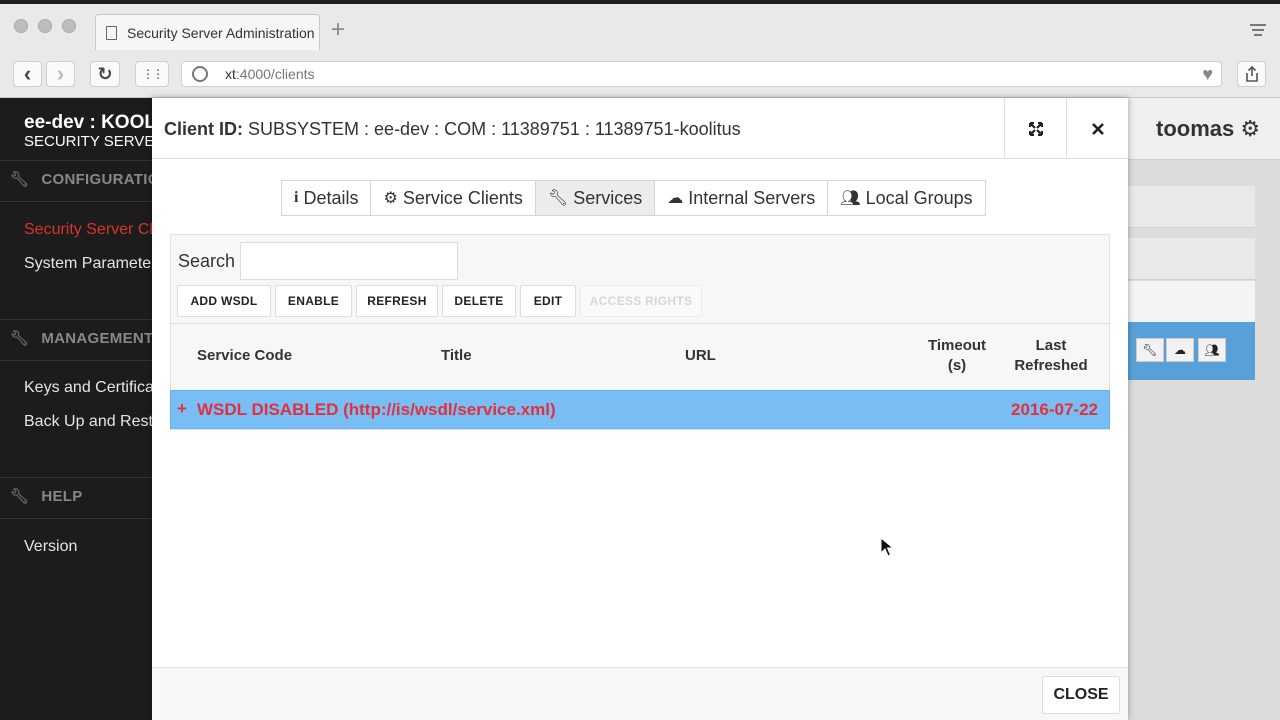 This screenshot has width=1280, height=720. I want to click on column-service-code: Service Code, so click(244, 355).